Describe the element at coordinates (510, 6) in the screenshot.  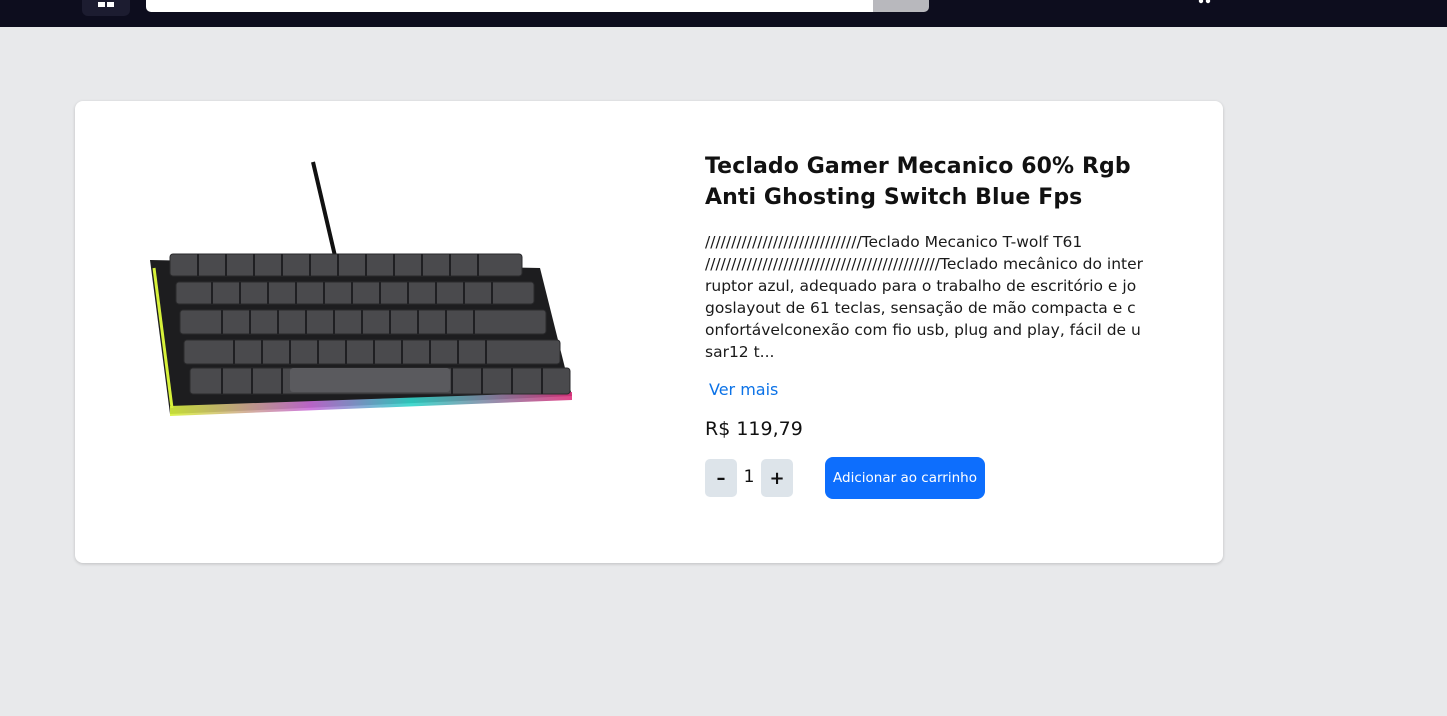
I see `search-input` at that location.